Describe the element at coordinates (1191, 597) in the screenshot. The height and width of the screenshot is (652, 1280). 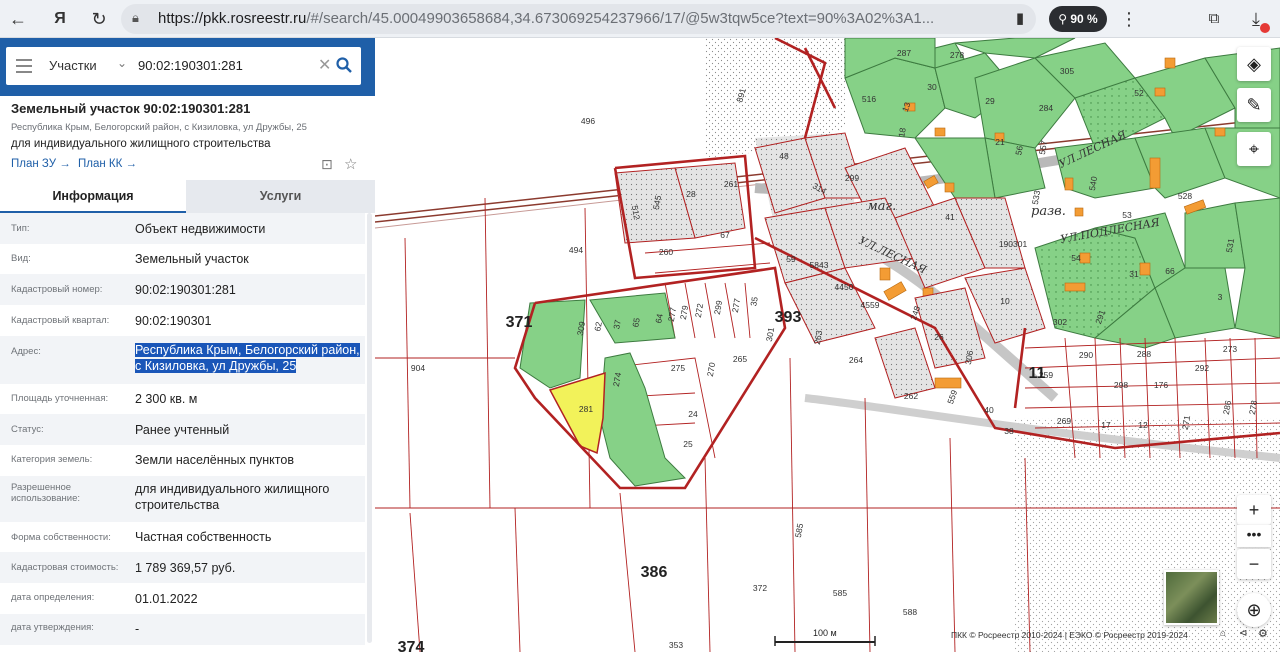
I see `satellite-thumbnail` at that location.